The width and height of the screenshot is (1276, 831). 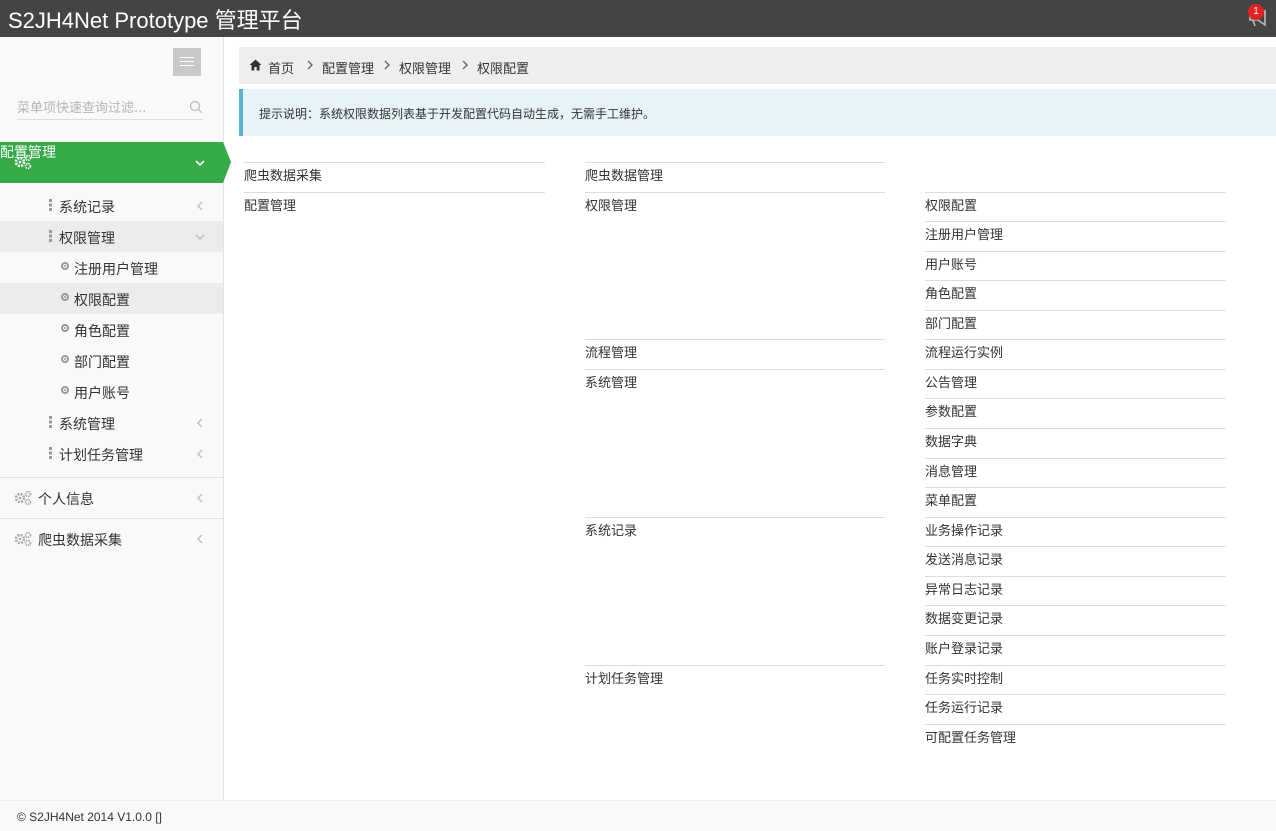 What do you see at coordinates (1075, 265) in the screenshot?
I see `tree-item: 用户账号` at bounding box center [1075, 265].